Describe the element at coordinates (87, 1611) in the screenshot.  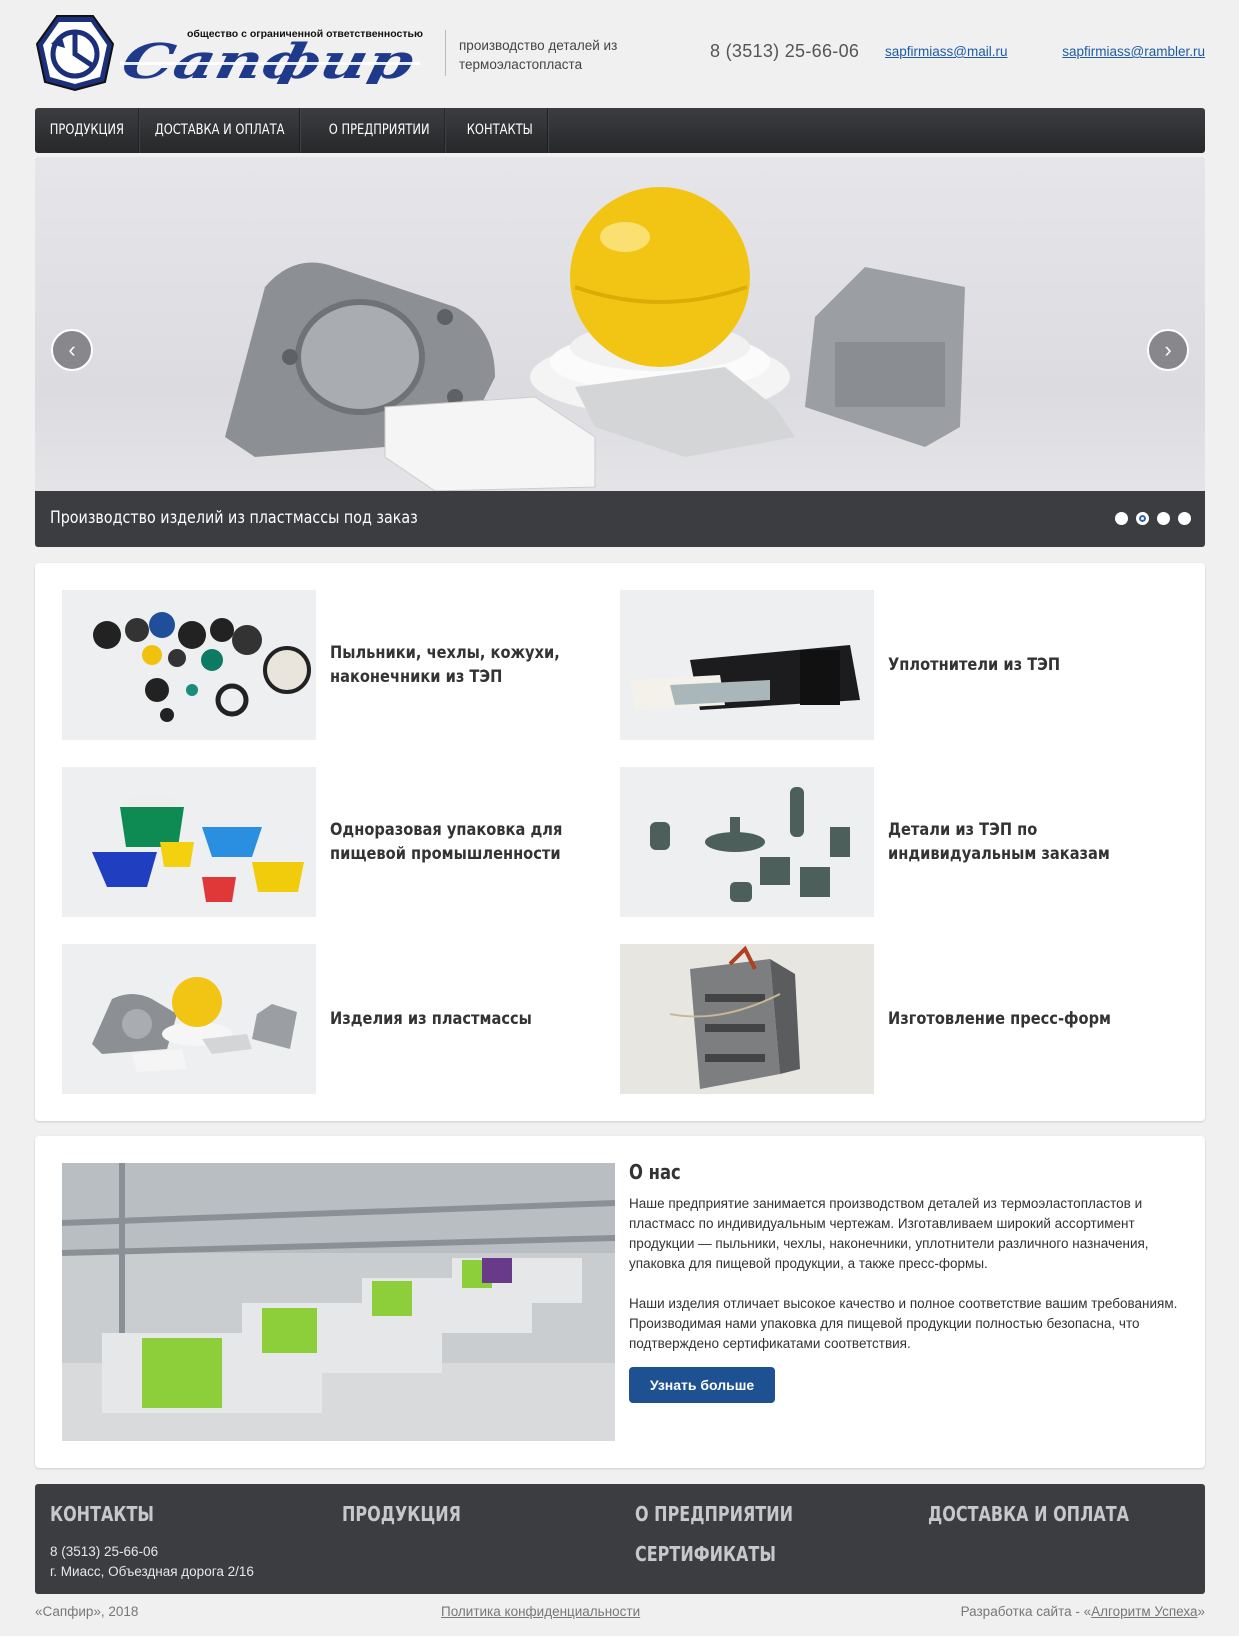
I see `copyright: «Сапфир», 2018` at that location.